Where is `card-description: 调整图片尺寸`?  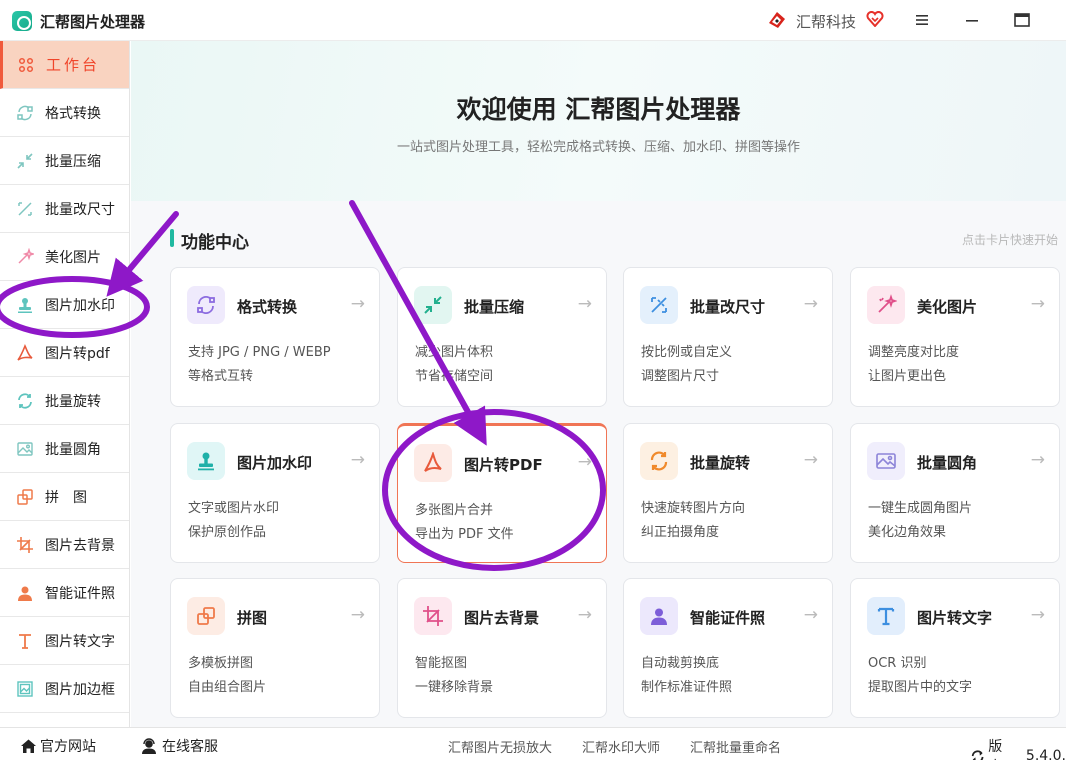
card-description: 调整图片尺寸 is located at coordinates (680, 376).